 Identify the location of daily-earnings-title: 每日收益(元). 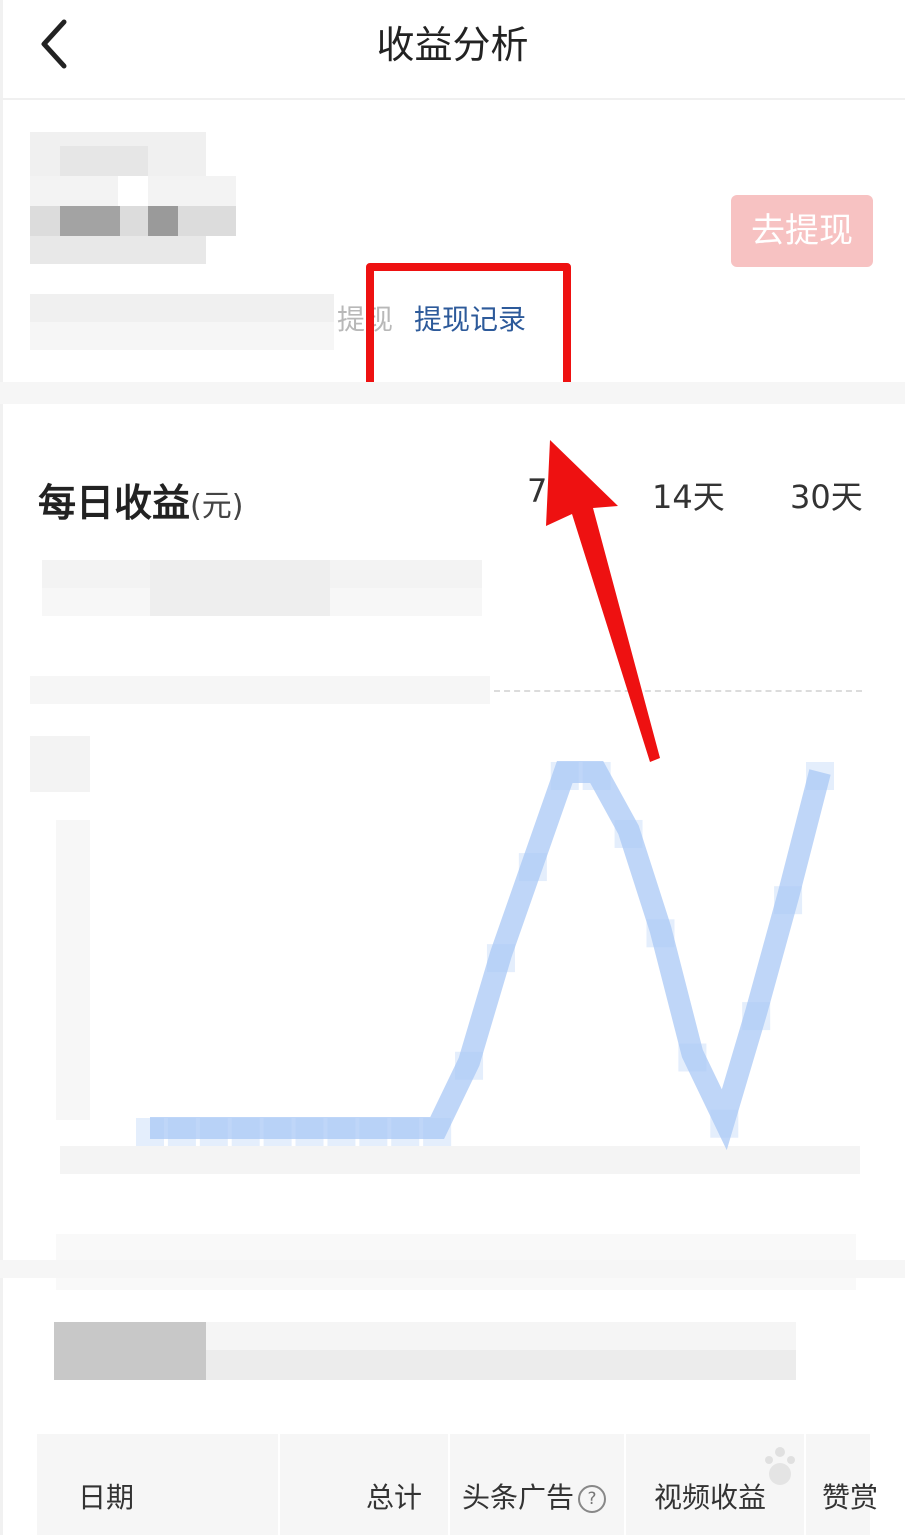
(140, 499).